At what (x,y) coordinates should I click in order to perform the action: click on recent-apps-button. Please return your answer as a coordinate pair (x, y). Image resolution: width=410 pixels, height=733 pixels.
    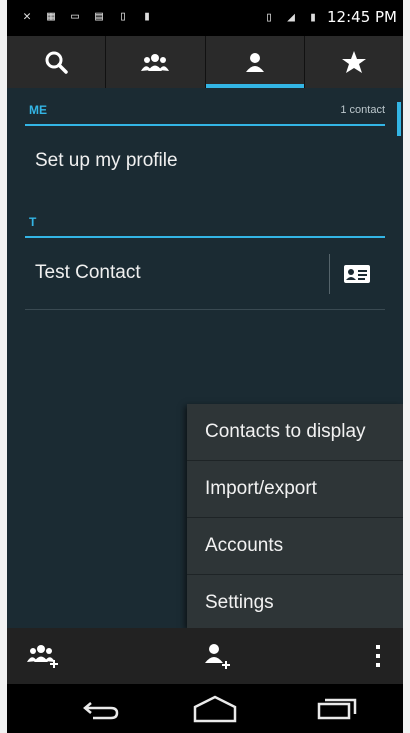
    Looking at the image, I should click on (337, 709).